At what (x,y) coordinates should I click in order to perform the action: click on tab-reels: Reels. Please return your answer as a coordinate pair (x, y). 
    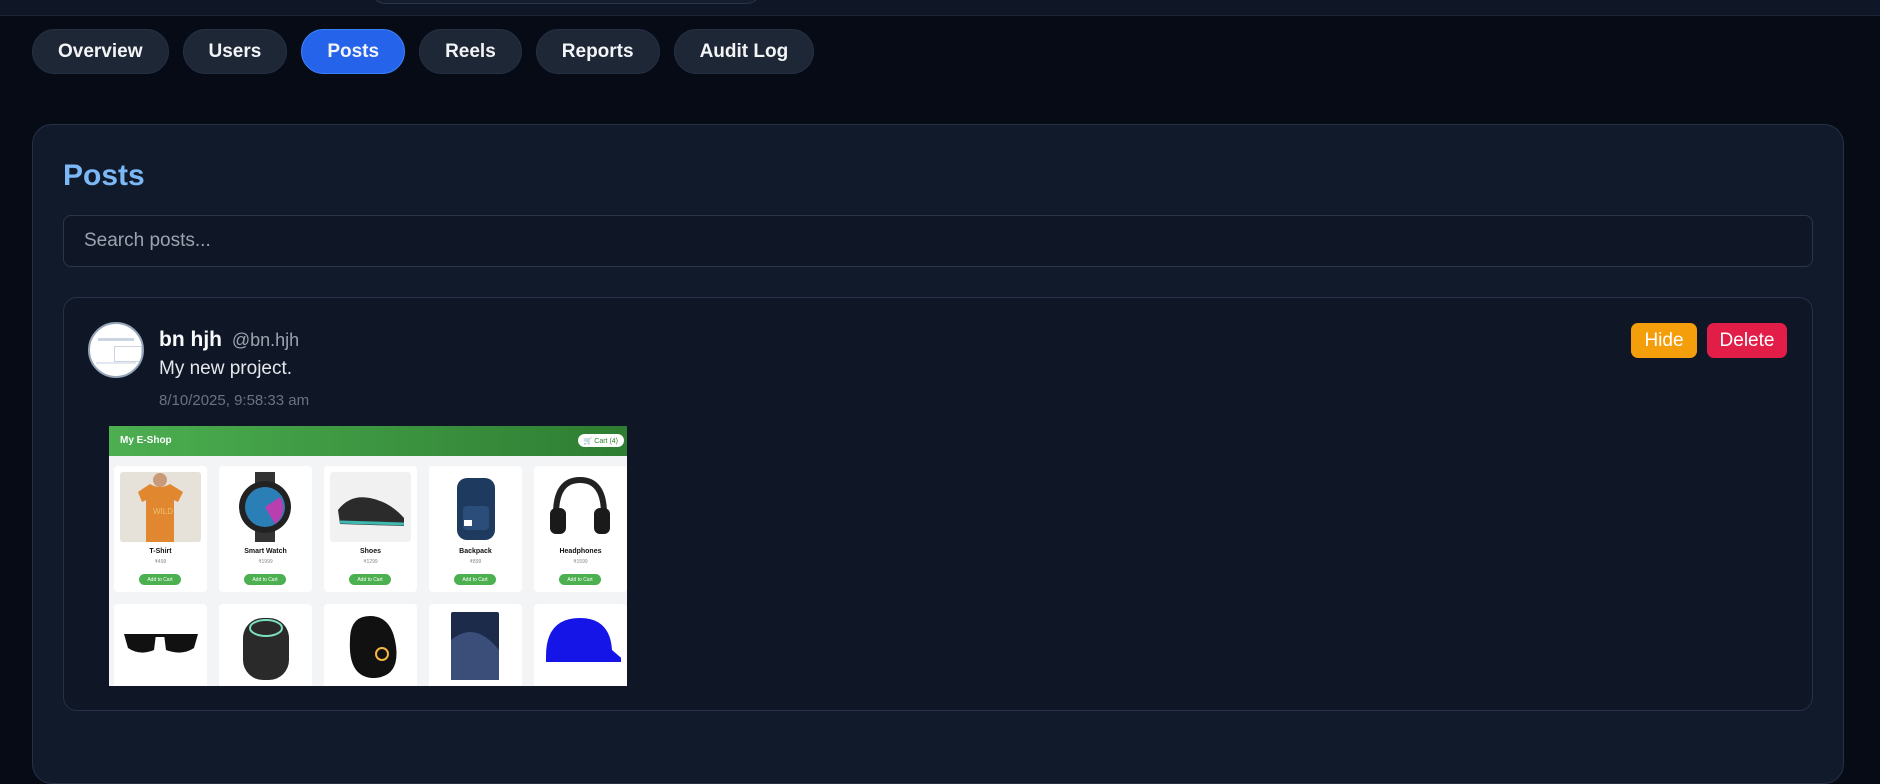
    Looking at the image, I should click on (470, 51).